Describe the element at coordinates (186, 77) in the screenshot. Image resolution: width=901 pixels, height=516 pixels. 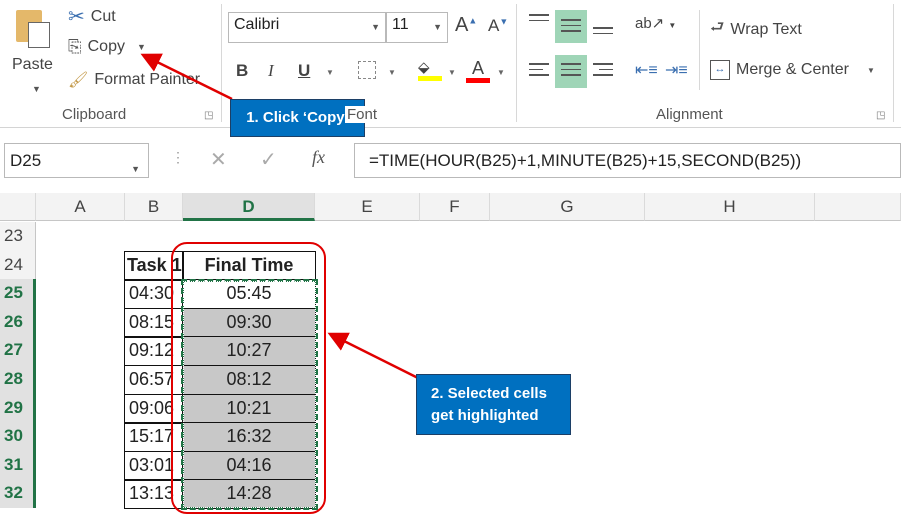
I see `arrow-to-copy` at that location.